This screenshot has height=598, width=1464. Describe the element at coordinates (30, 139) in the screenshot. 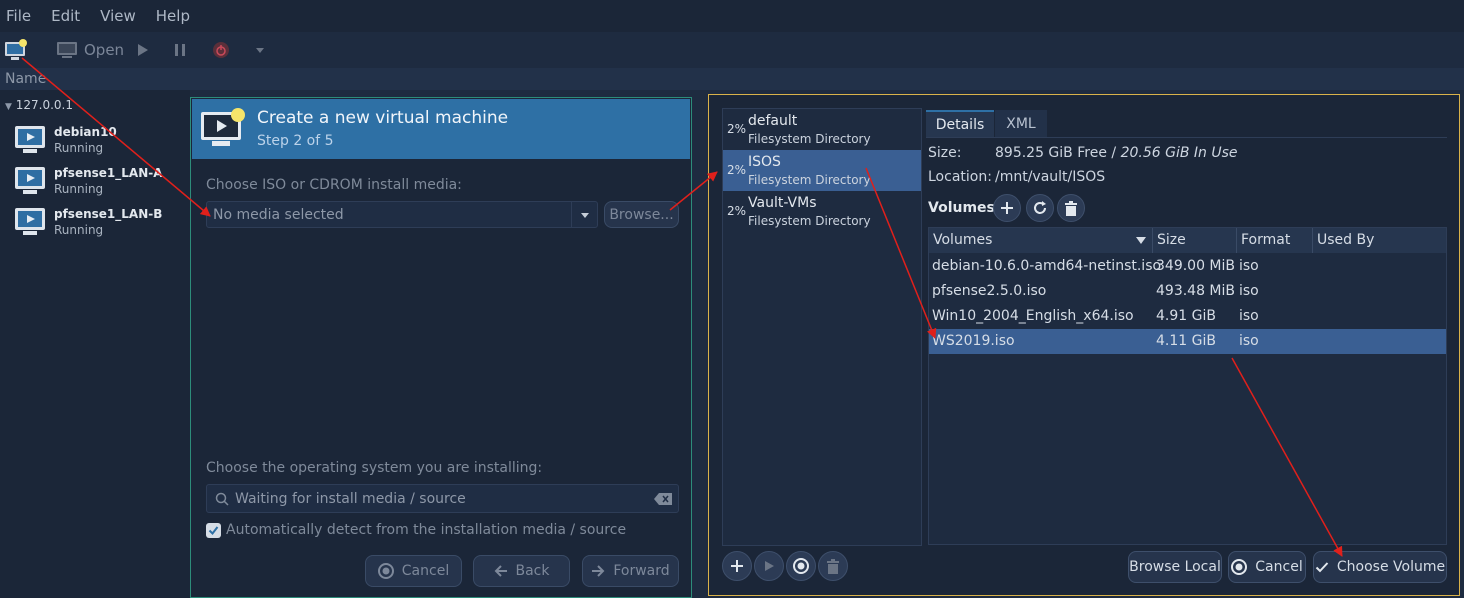

I see `vm-monitor-icon` at that location.